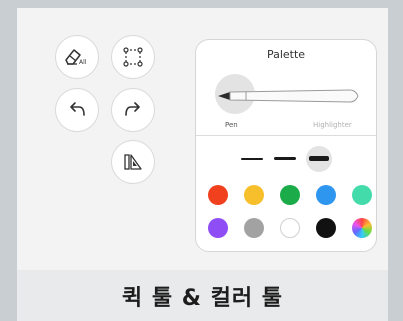  Describe the element at coordinates (83, 62) in the screenshot. I see `eraser-all-label: All` at that location.